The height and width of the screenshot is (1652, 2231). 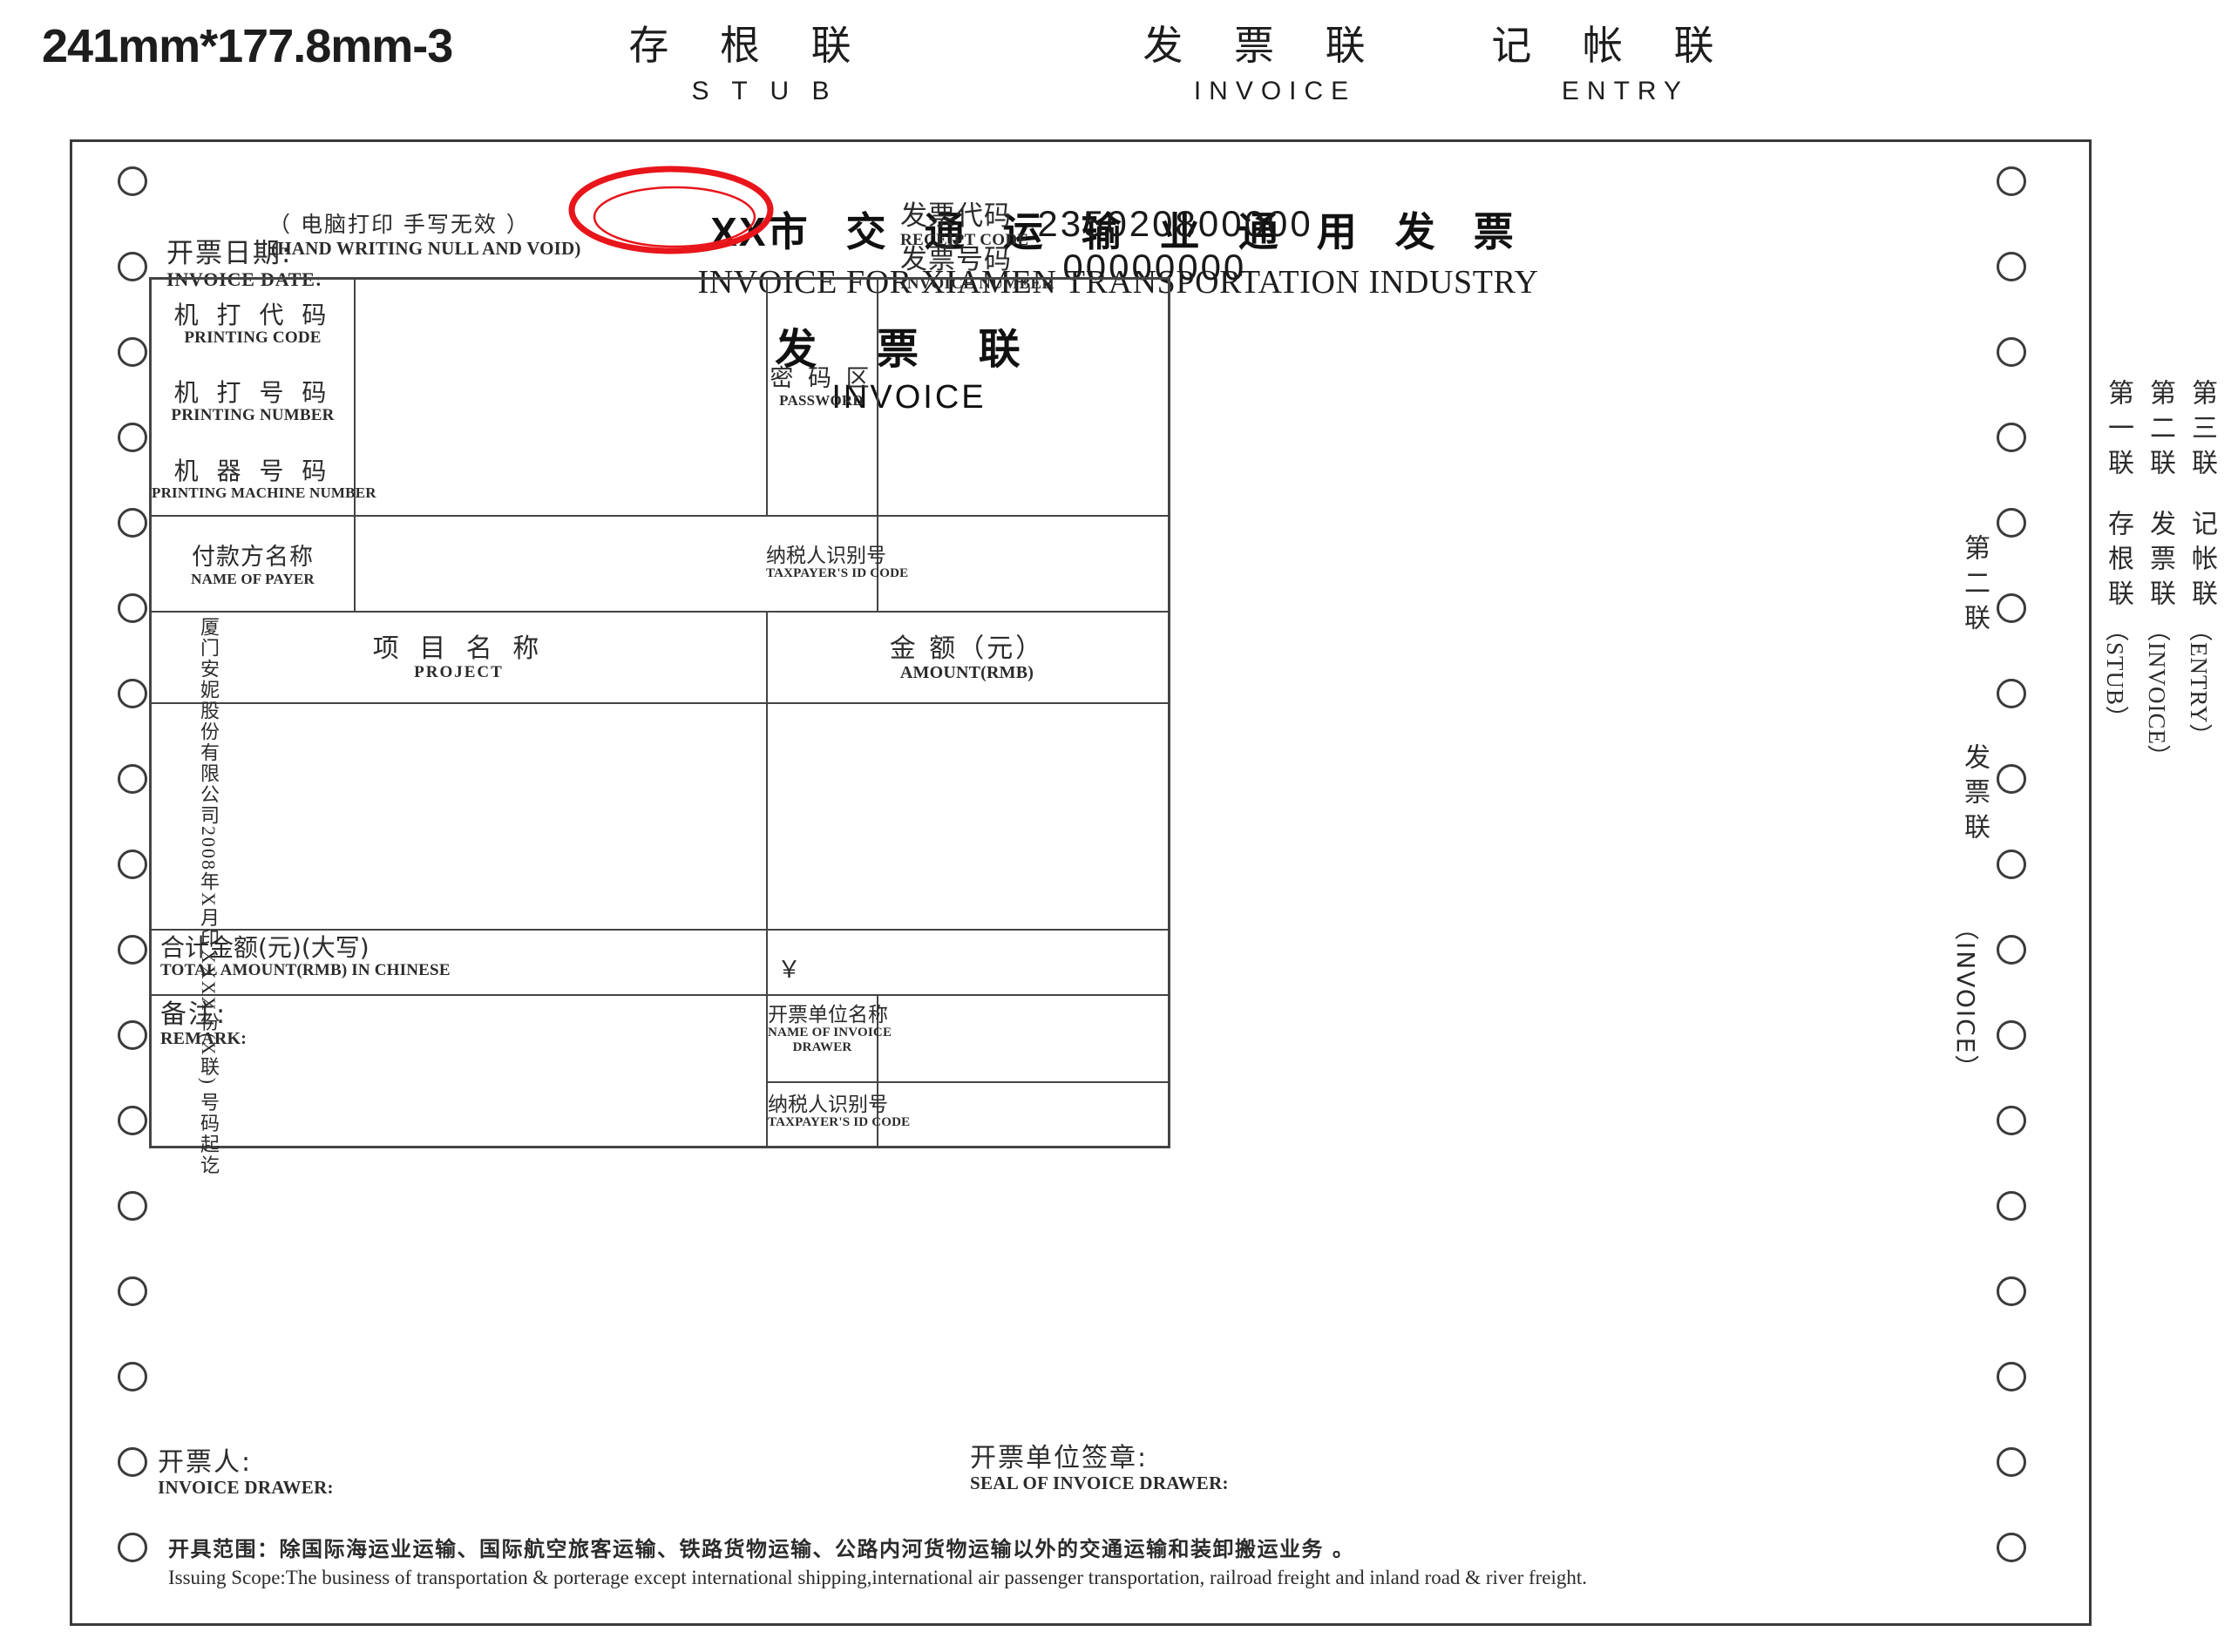 I want to click on column-header-amount: 金 额（元） AMOUNT(RMB), so click(x=967, y=659).